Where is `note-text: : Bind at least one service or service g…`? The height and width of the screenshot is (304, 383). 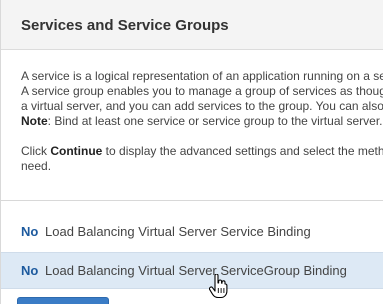
note-text: : Bind at least one service or service g… is located at coordinates (215, 121).